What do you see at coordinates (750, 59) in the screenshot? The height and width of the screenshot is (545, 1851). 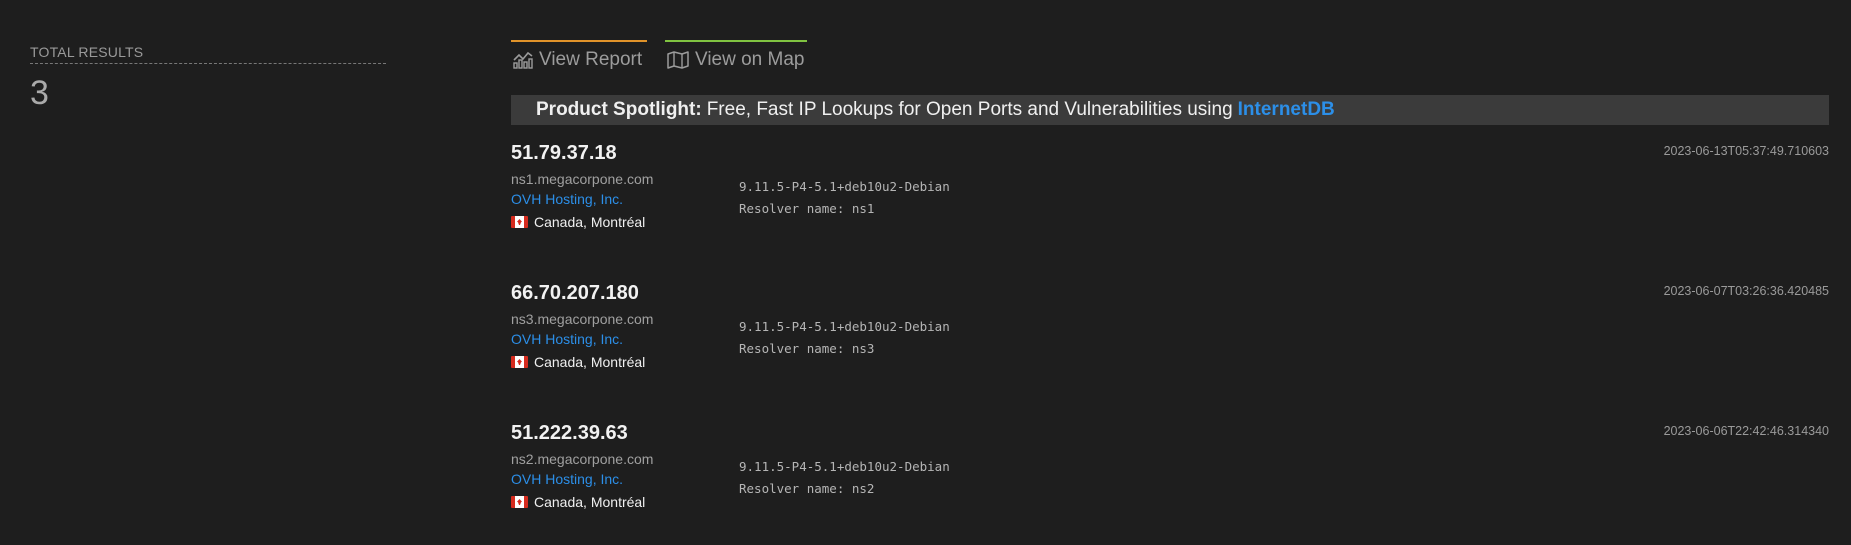 I see `view-on-map-label: View on Map` at bounding box center [750, 59].